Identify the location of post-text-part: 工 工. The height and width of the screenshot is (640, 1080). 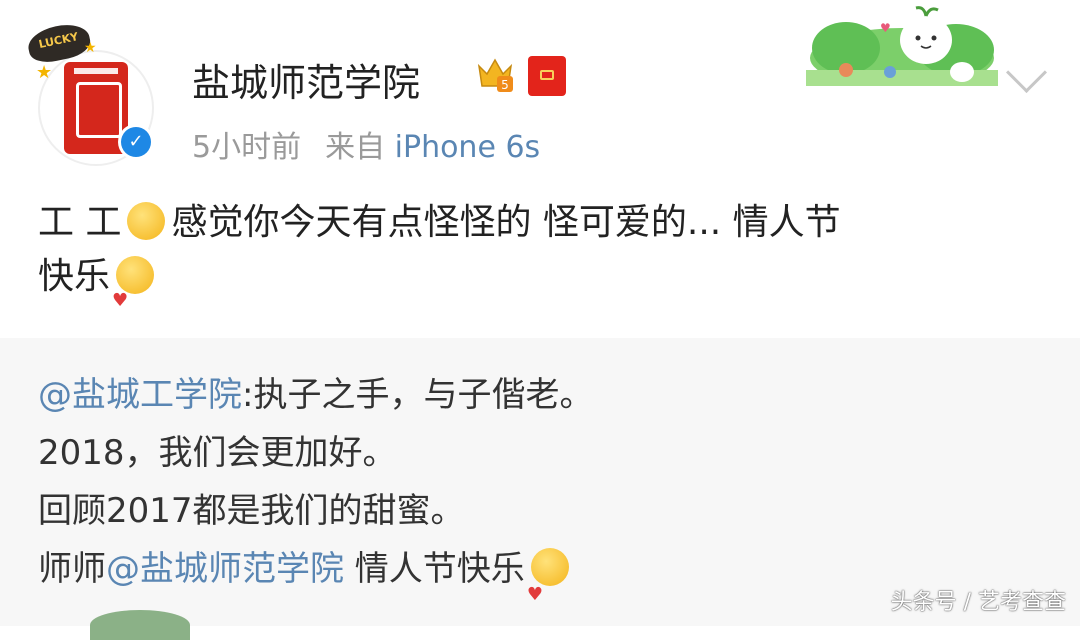
(80, 222).